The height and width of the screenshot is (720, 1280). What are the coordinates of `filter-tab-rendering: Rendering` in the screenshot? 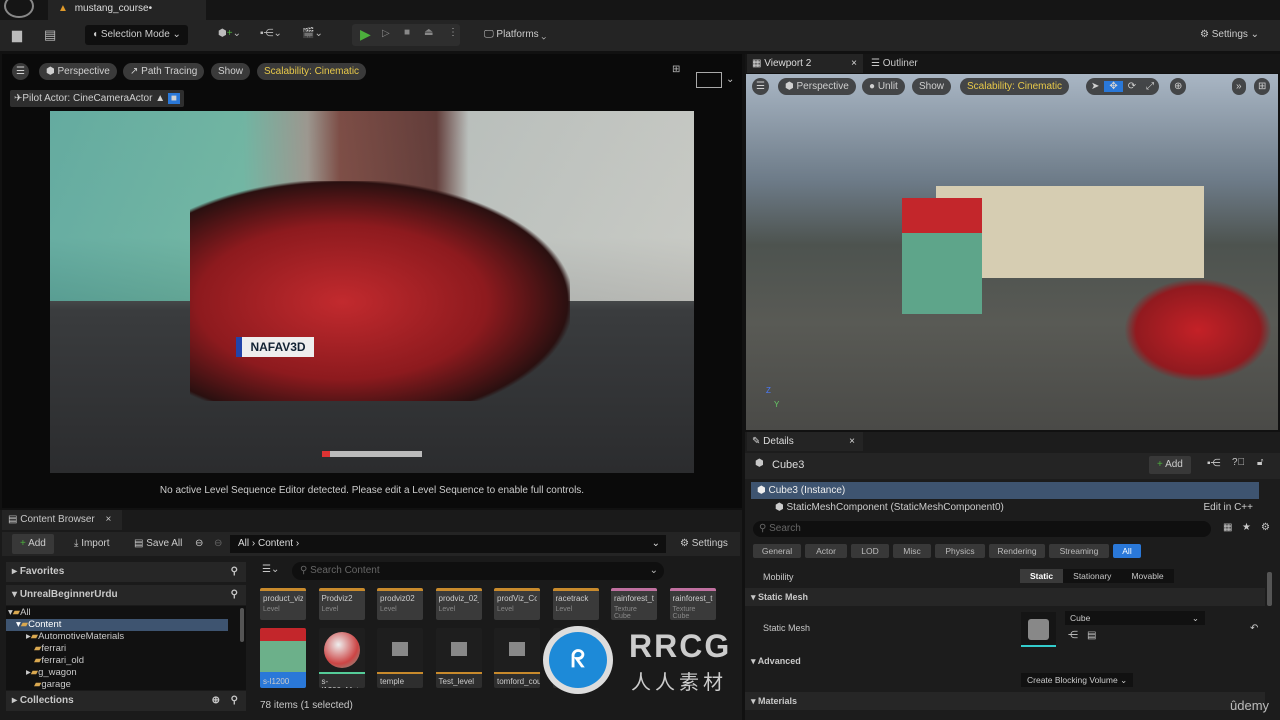 It's located at (1017, 551).